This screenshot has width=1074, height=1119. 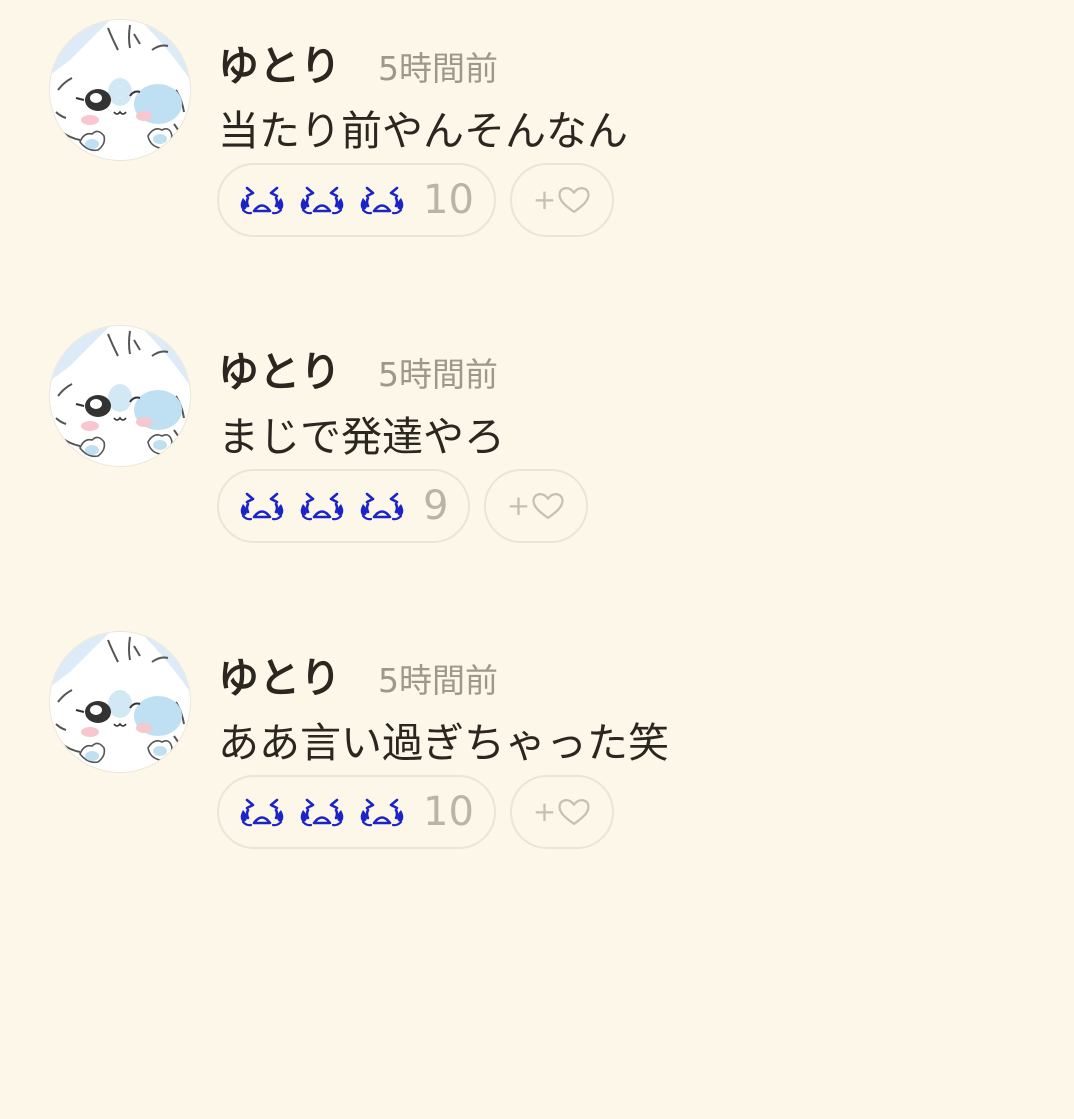 I want to click on comment-text: 当たり前やんそんなん, so click(x=423, y=131).